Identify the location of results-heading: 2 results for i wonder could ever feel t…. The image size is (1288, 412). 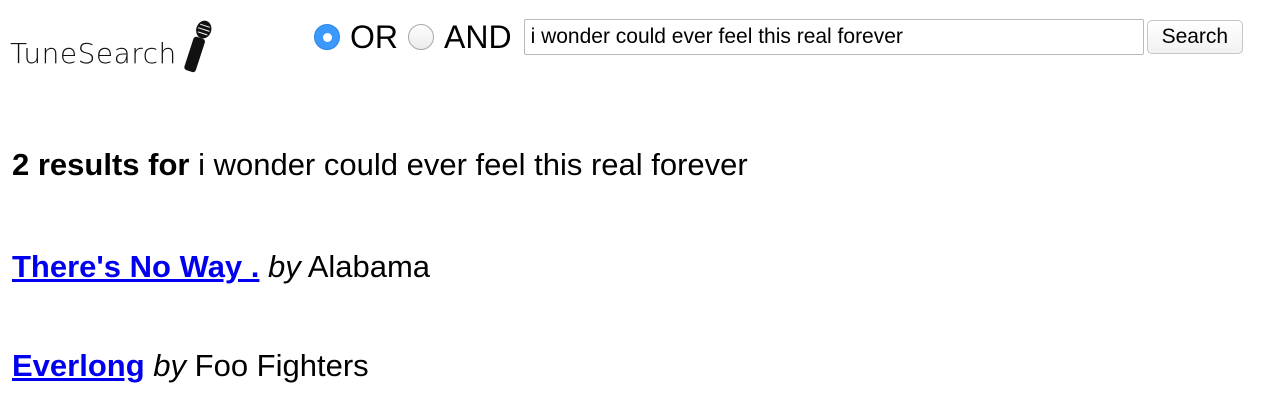
(380, 164).